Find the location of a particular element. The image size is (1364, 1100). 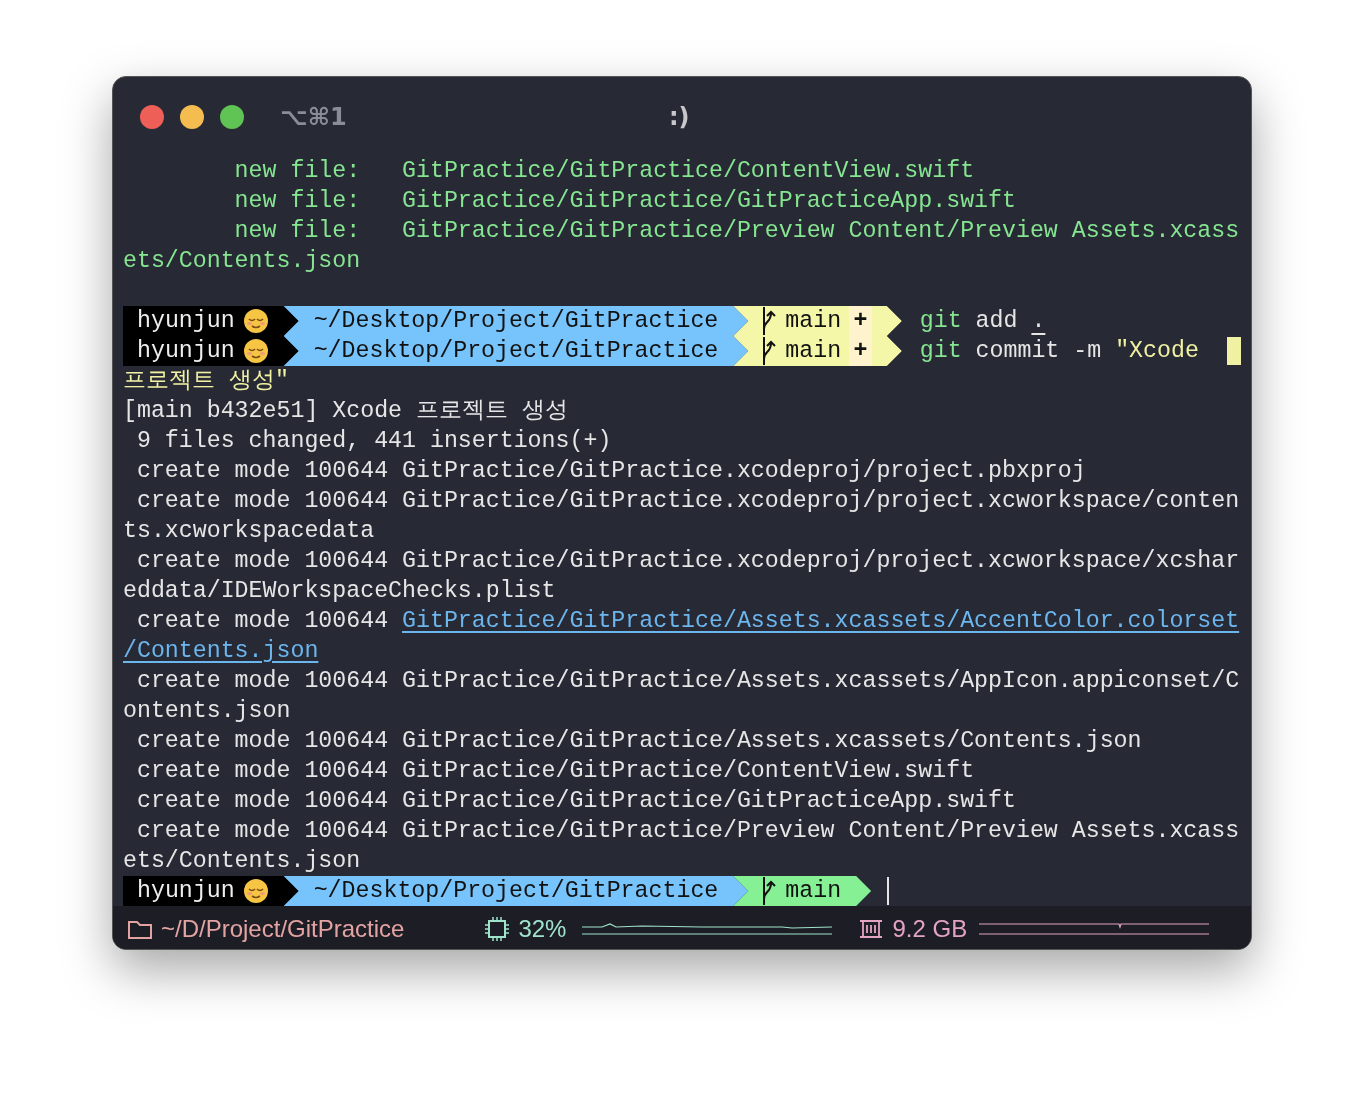

output-text: create mode 100644 GitPractice/GitPractice/Assets.xcassets/AppIcon.appiconset/C is located at coordinates (687, 681).